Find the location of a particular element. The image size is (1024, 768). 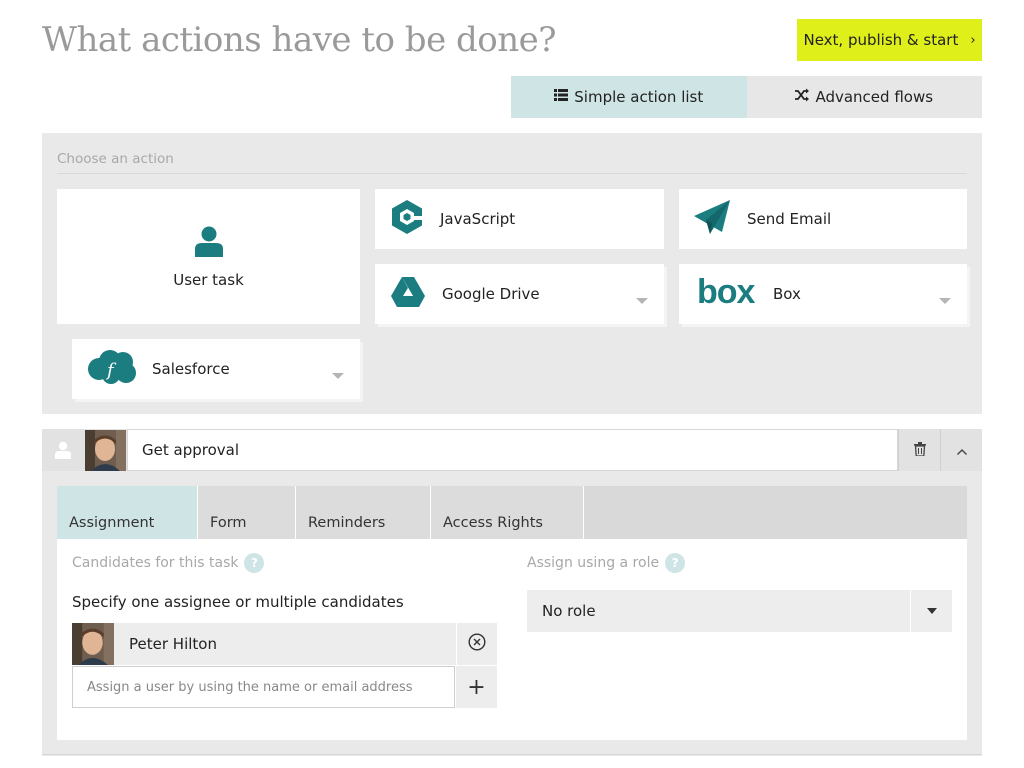

list-icon is located at coordinates (561, 97).